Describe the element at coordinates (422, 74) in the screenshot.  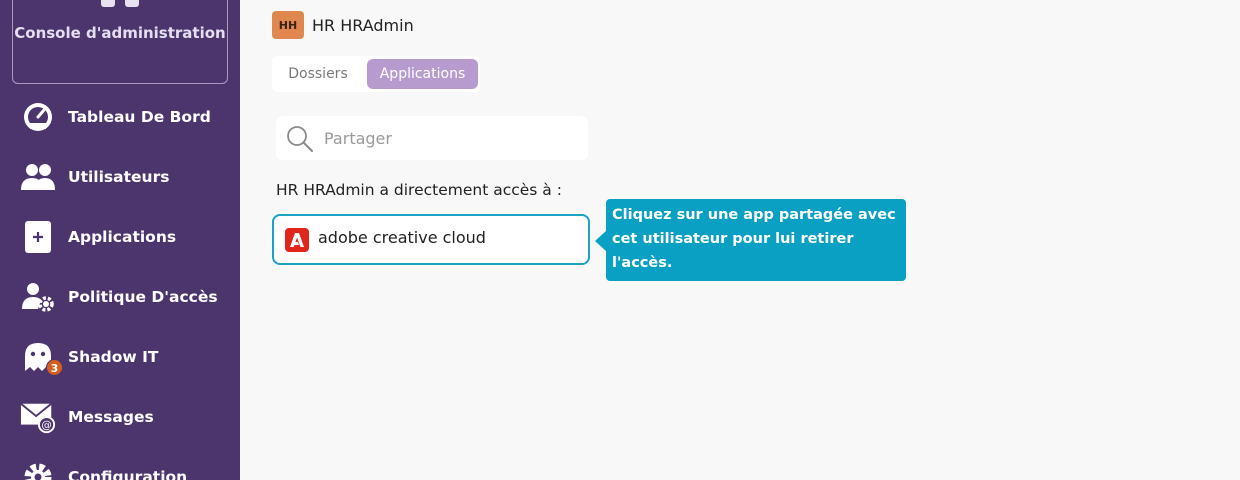
I see `tab-applications: Applications` at that location.